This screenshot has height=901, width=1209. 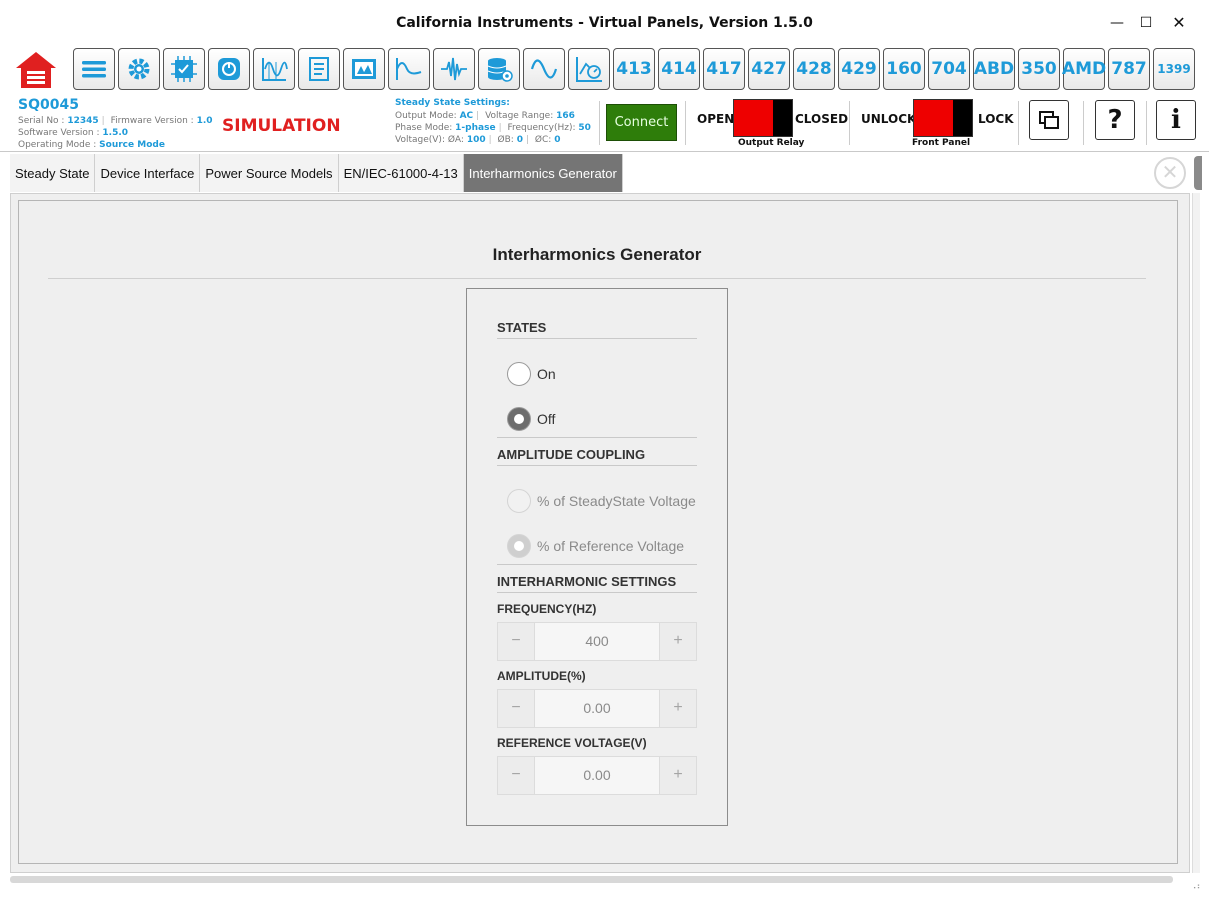 What do you see at coordinates (139, 69) in the screenshot?
I see `gear-icon` at bounding box center [139, 69].